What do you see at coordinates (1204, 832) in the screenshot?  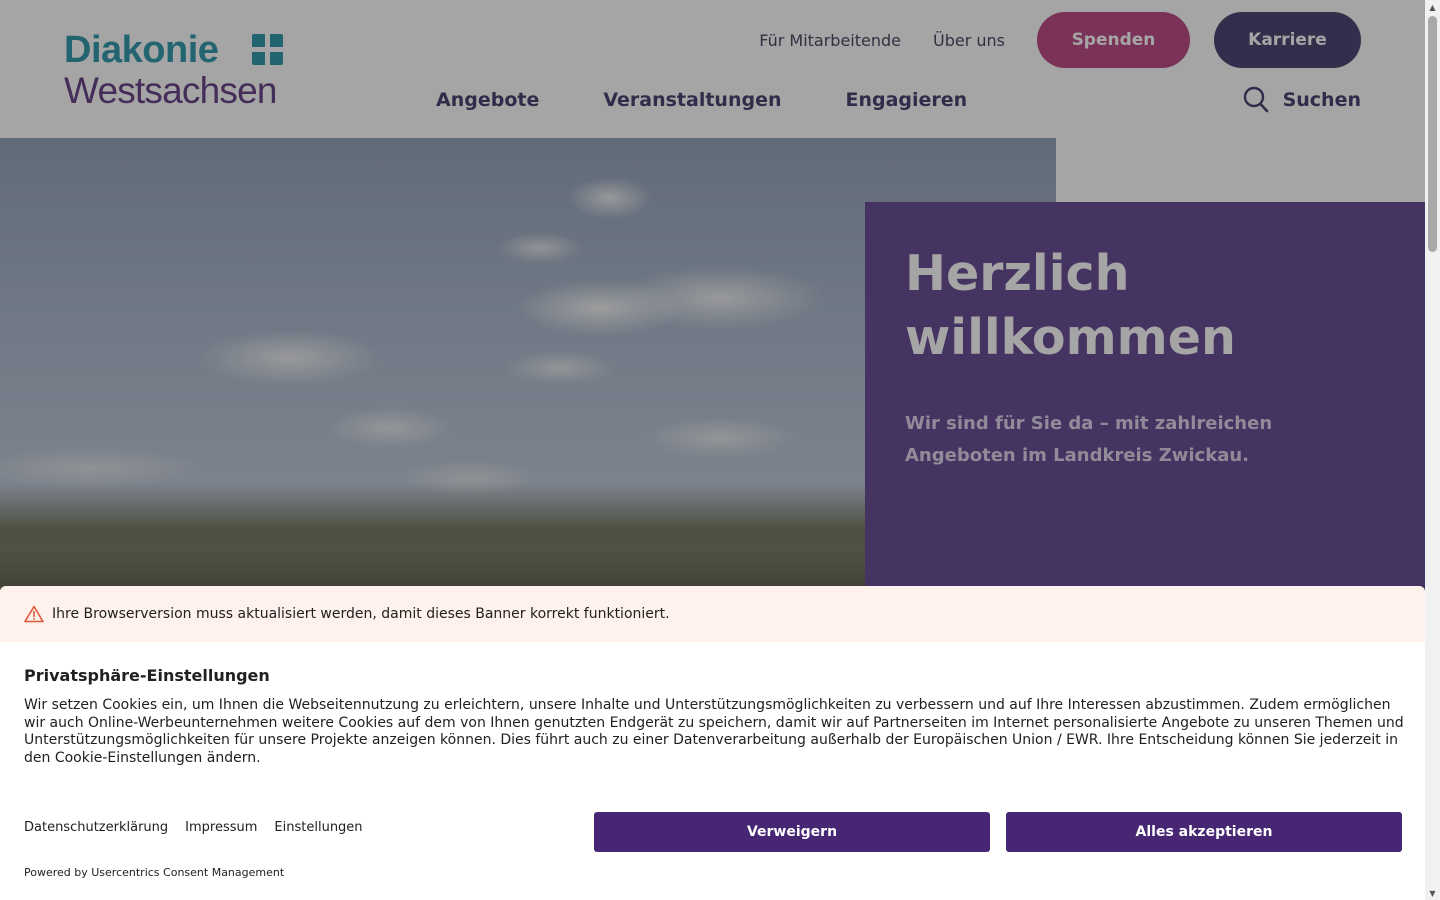 I see `accept-all-button: Alles akzeptieren` at bounding box center [1204, 832].